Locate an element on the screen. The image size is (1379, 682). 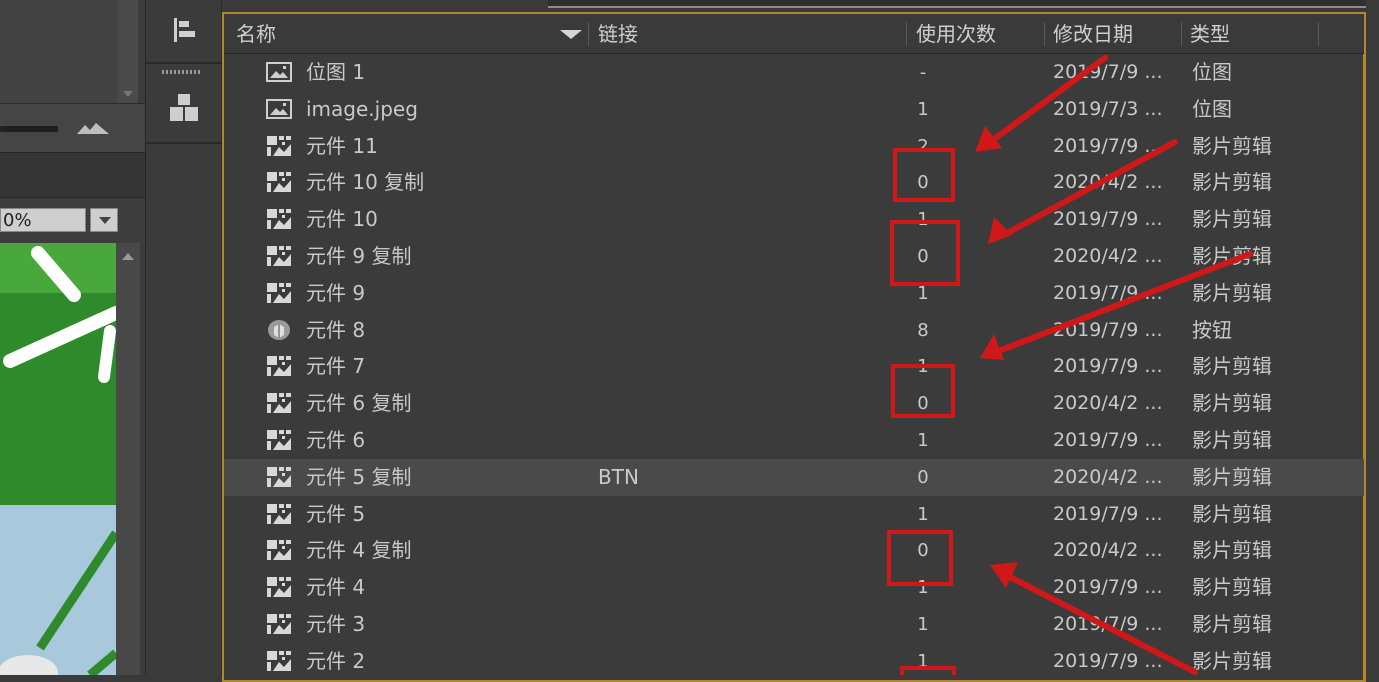
library-item-row: 元件 10 1 2019/7/9 ... 影片剪辑 is located at coordinates (794, 219).